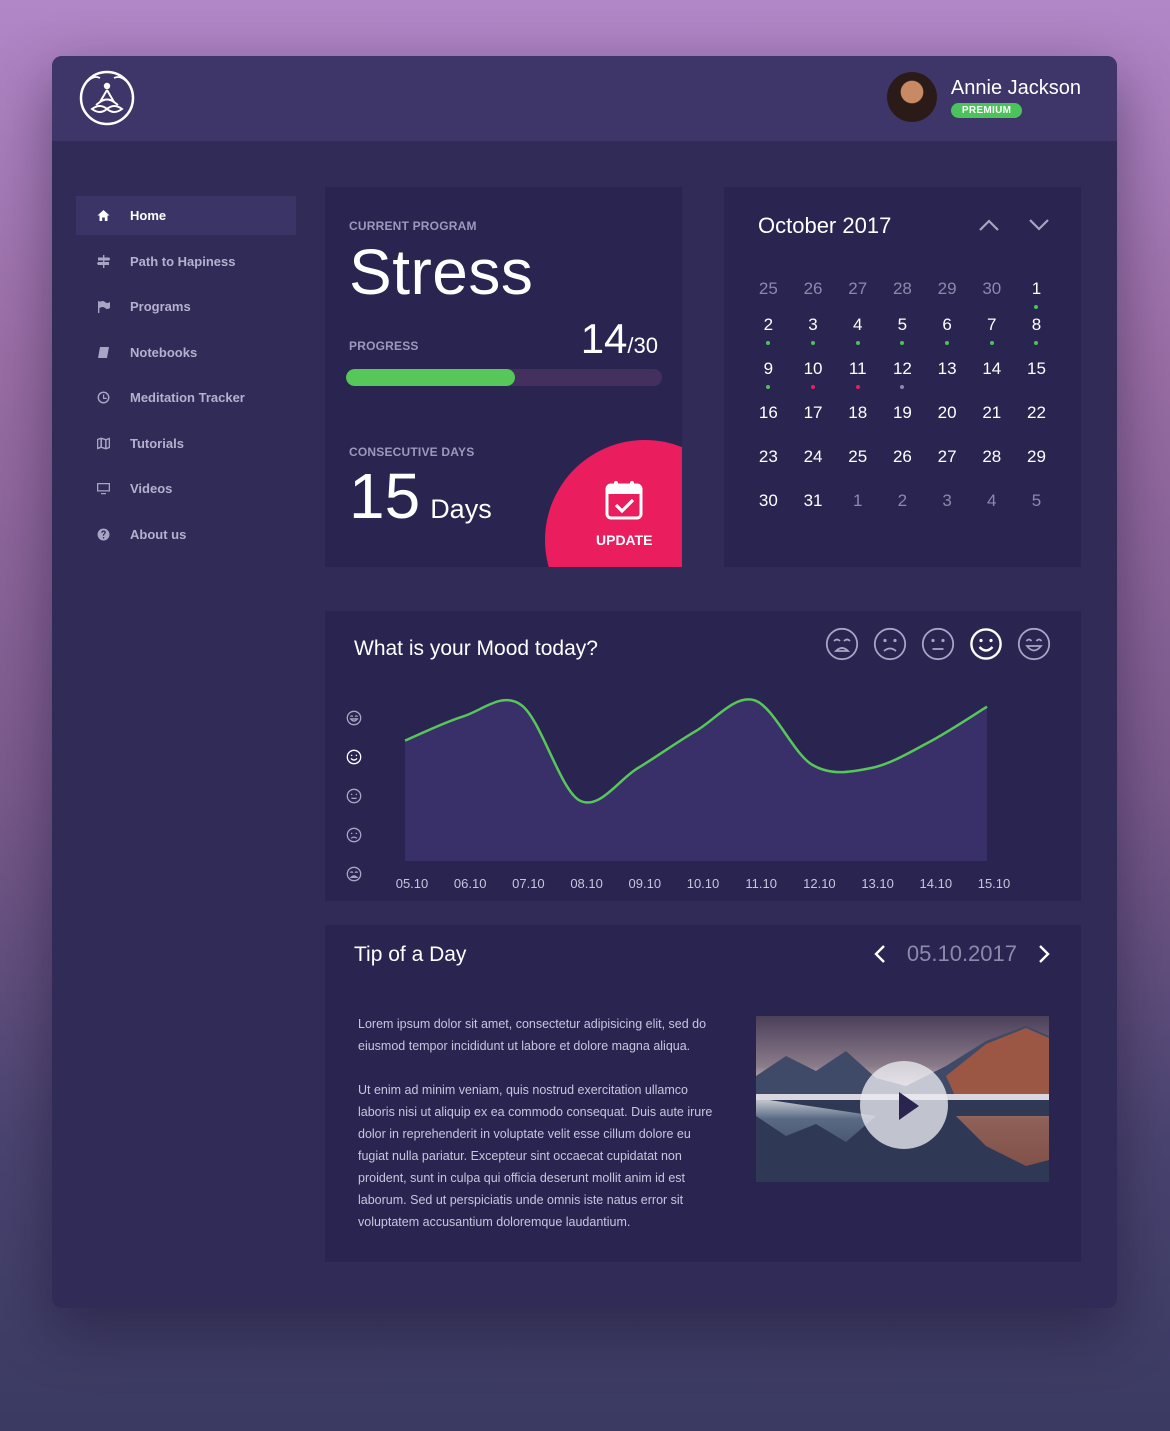  What do you see at coordinates (768, 425) in the screenshot?
I see `calendar-day: 16` at bounding box center [768, 425].